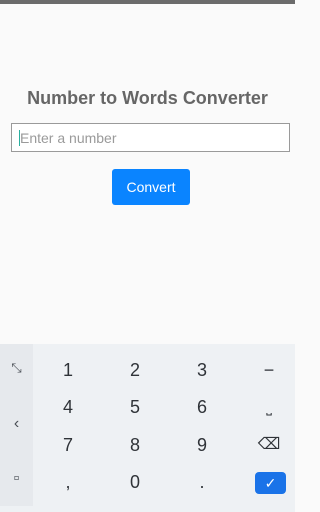 The height and width of the screenshot is (512, 320). What do you see at coordinates (68, 138) in the screenshot?
I see `input-placeholder: Enter a number` at bounding box center [68, 138].